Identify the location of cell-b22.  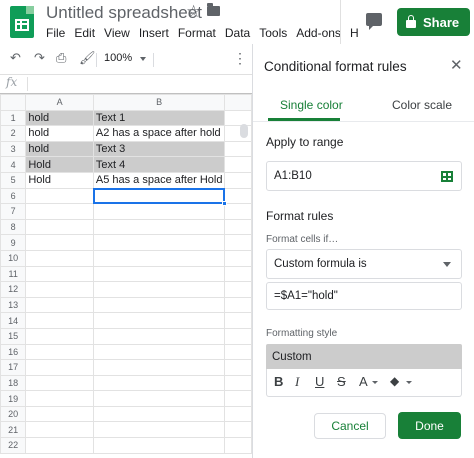
(159, 445).